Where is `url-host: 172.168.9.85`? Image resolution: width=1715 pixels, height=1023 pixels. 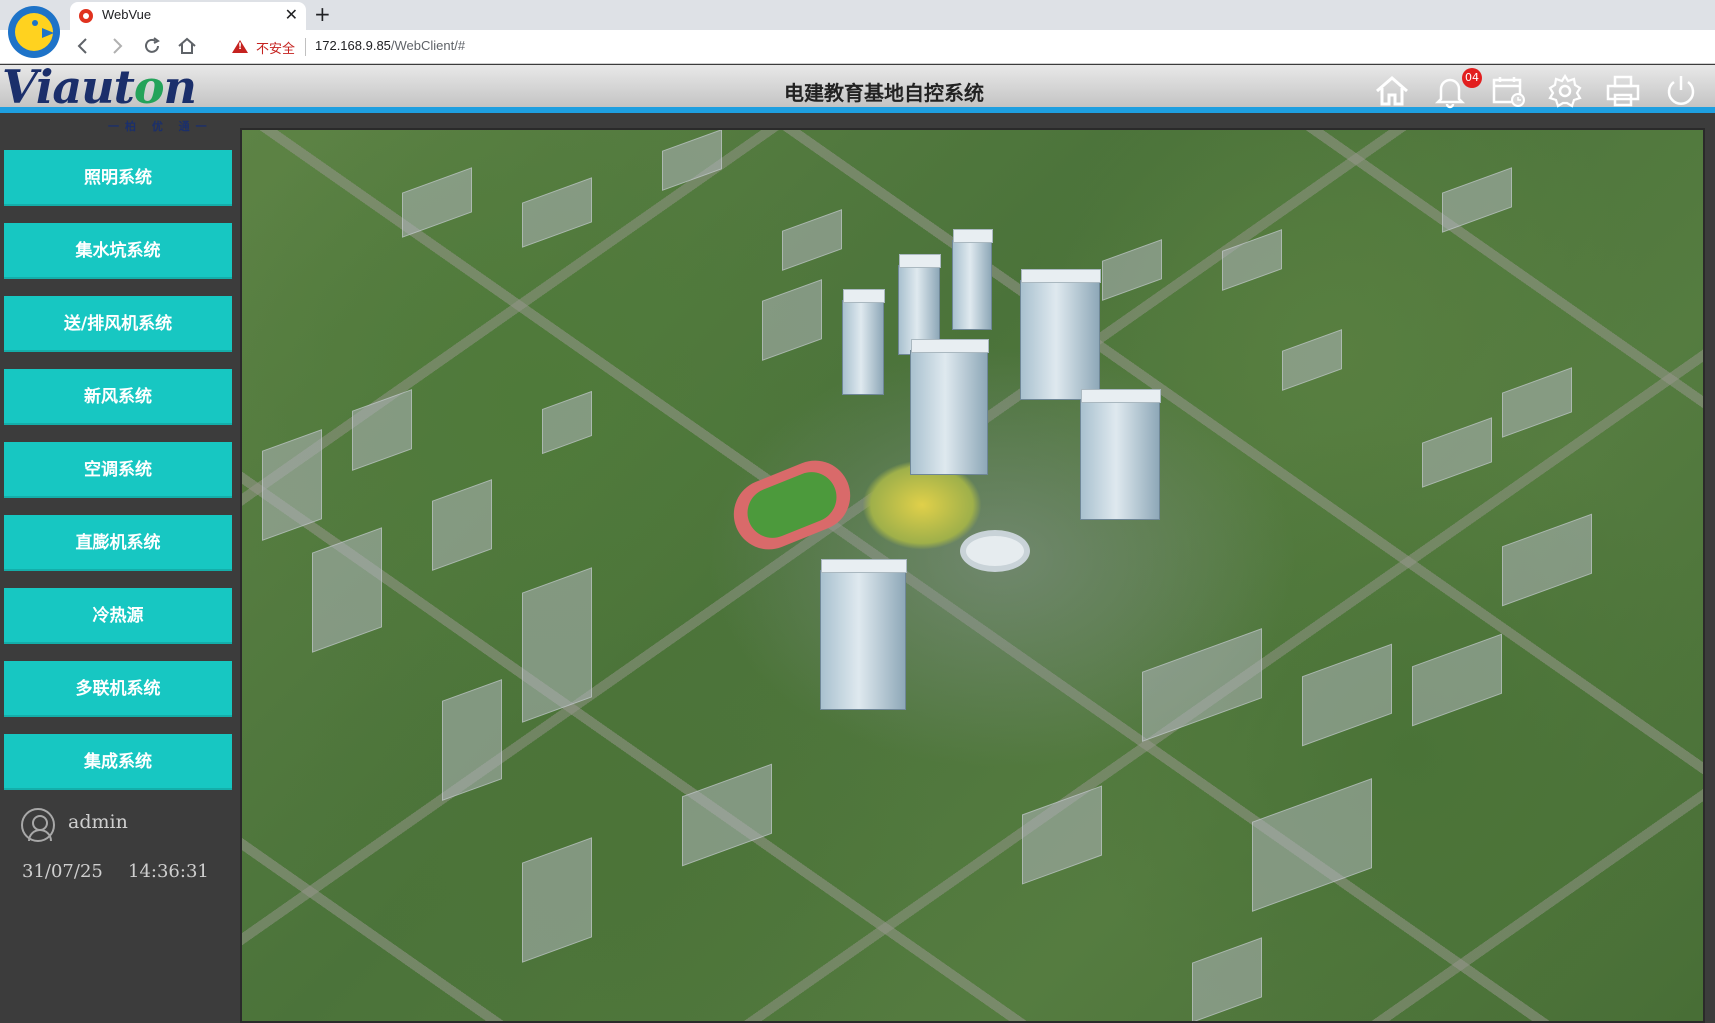
url-host: 172.168.9.85 is located at coordinates (353, 45).